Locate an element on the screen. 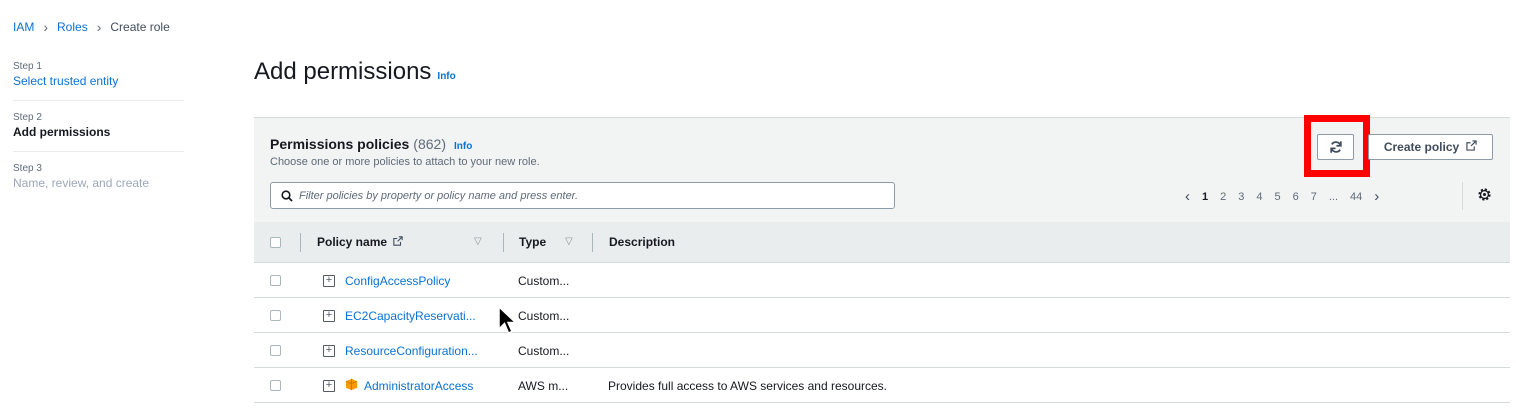  step-1: Step 1 Select trusted entity is located at coordinates (98, 80).